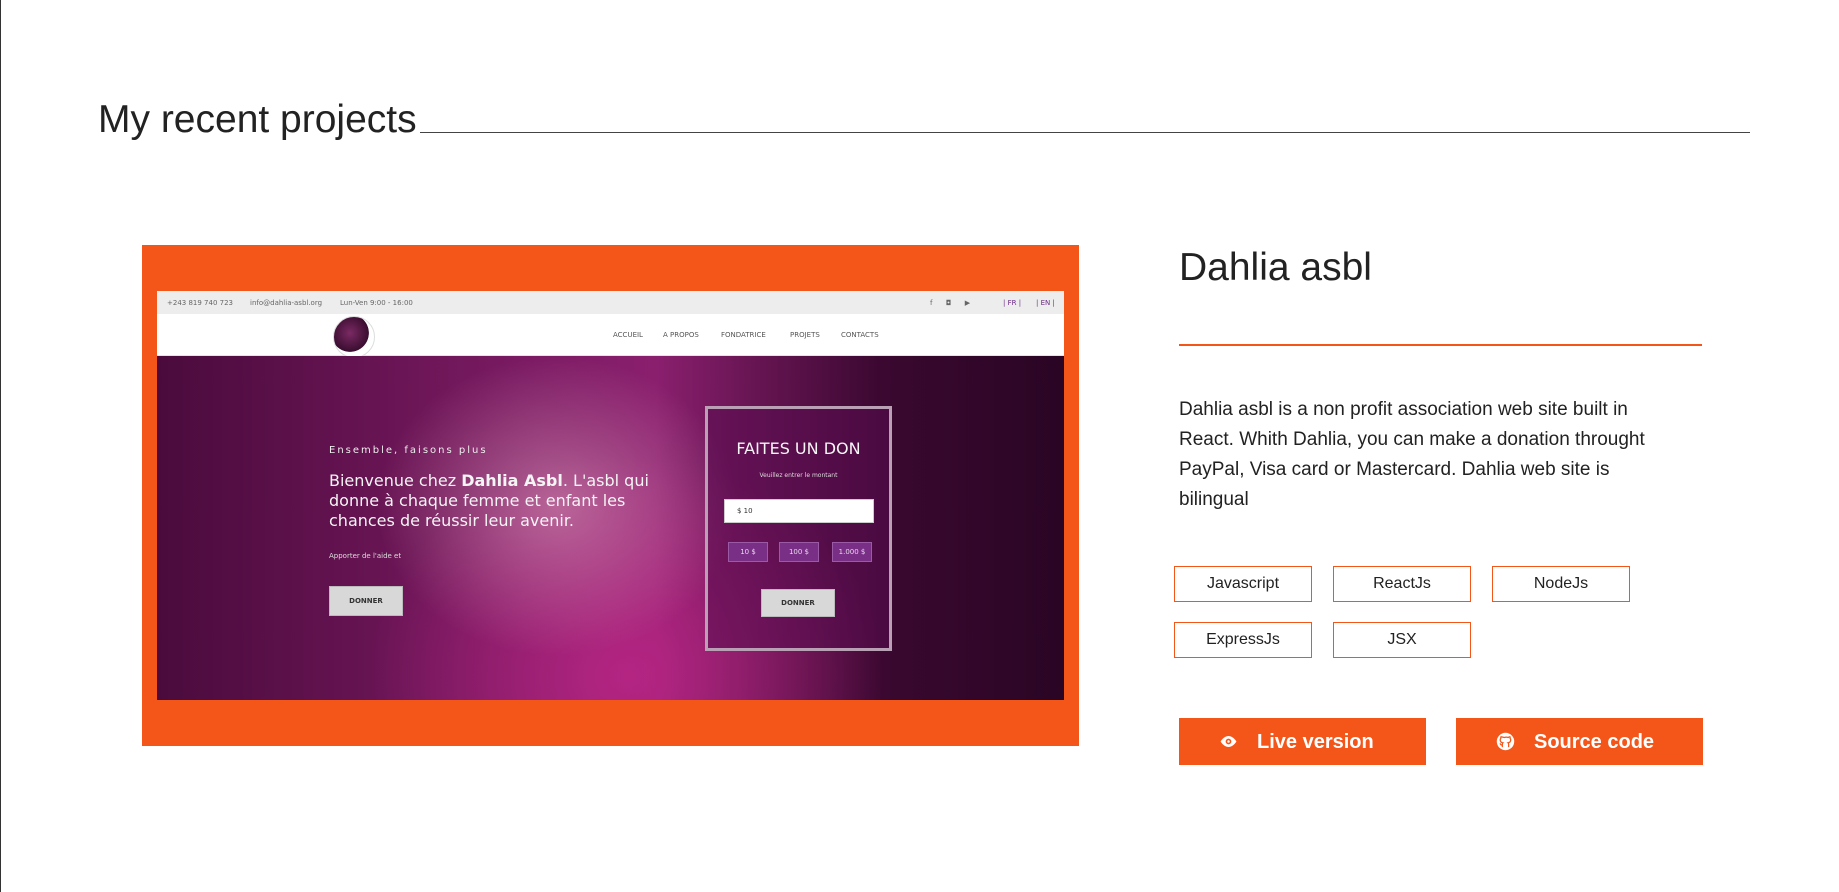 This screenshot has width=1839, height=892. What do you see at coordinates (376, 303) in the screenshot?
I see `screenshot-hours: Lun-Ven 9:00 - 16:00` at bounding box center [376, 303].